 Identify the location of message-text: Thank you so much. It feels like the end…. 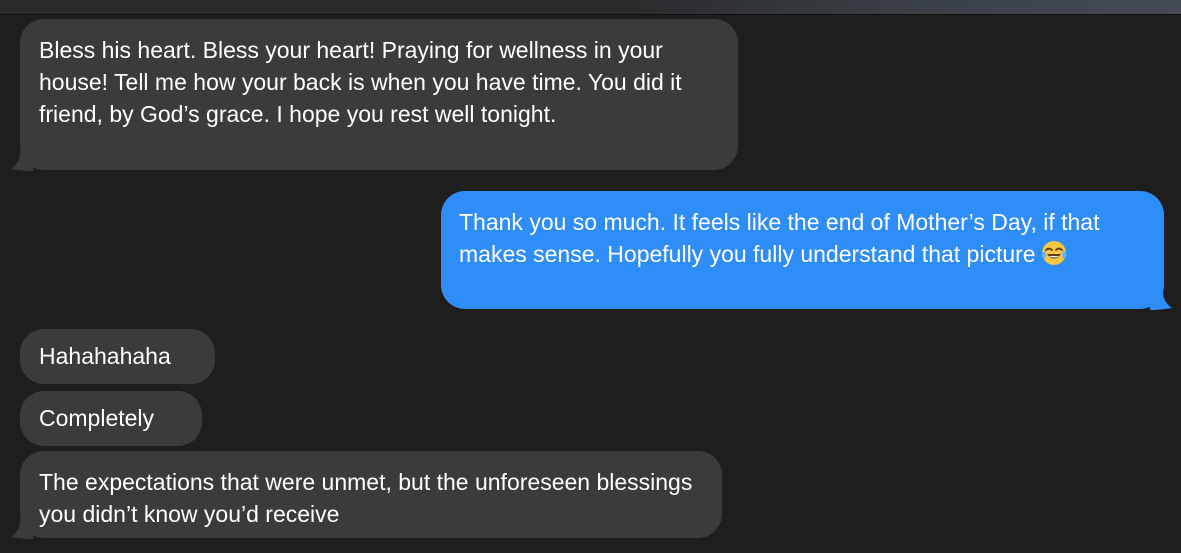
(779, 238).